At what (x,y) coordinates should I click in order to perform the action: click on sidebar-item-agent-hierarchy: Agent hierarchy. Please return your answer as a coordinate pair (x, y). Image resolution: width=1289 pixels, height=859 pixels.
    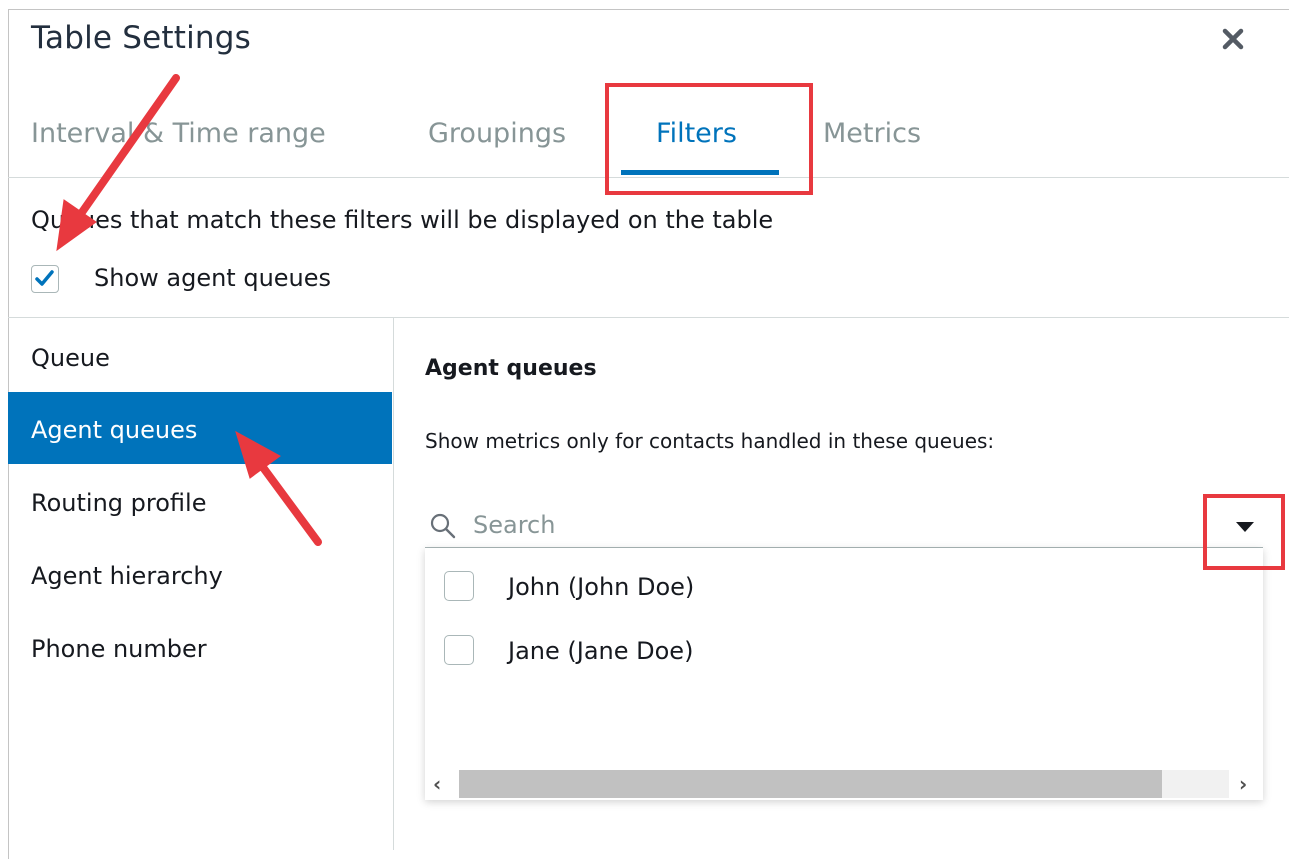
    Looking at the image, I should click on (200, 574).